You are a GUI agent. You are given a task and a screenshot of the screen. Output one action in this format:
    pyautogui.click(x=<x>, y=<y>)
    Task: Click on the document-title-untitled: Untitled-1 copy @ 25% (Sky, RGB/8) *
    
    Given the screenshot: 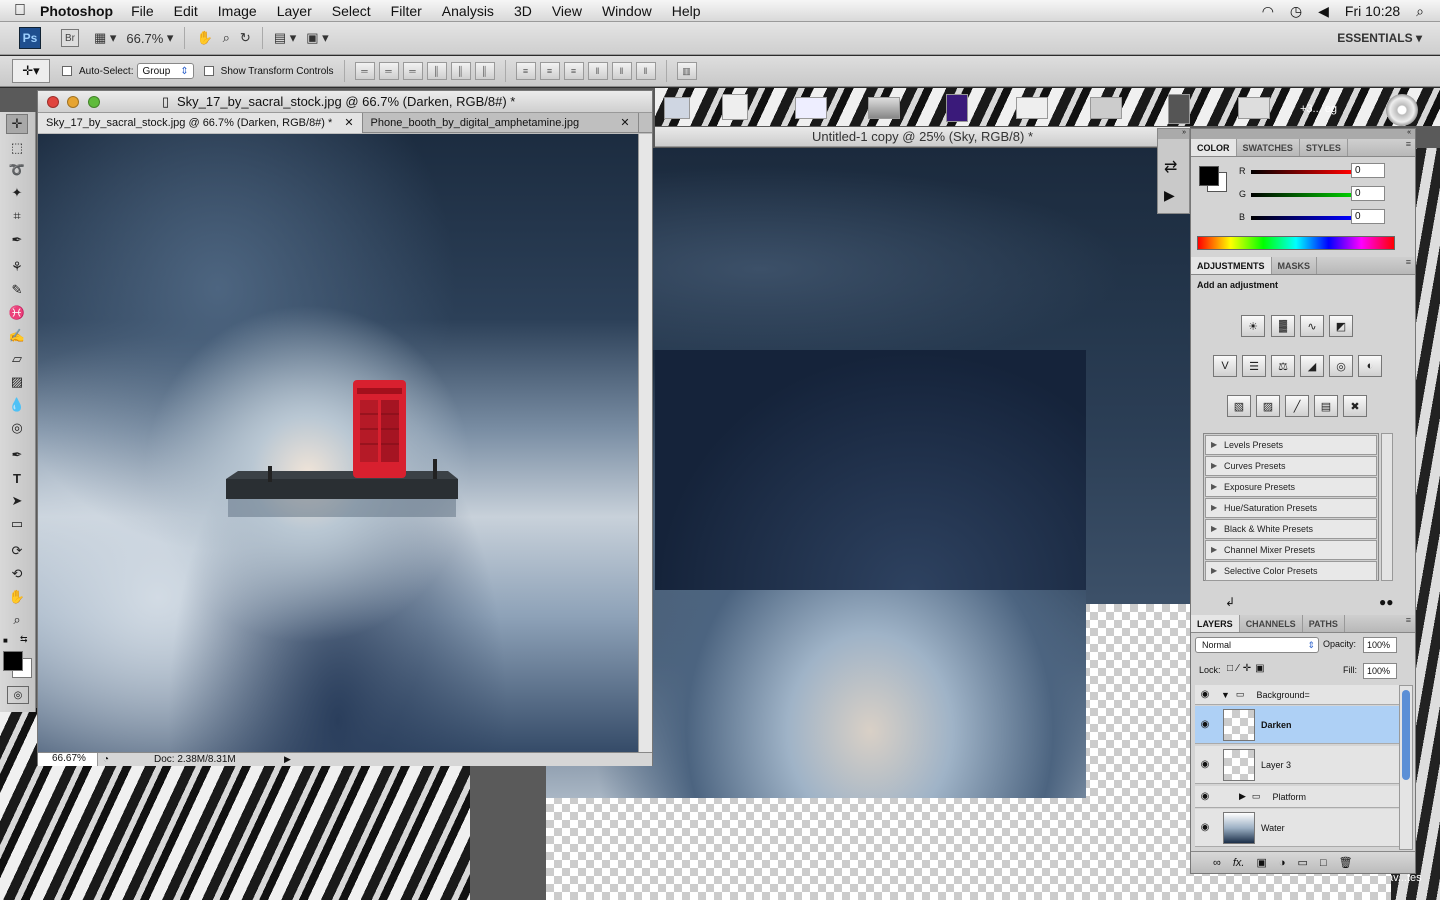 What is the action you would take?
    pyautogui.click(x=922, y=137)
    